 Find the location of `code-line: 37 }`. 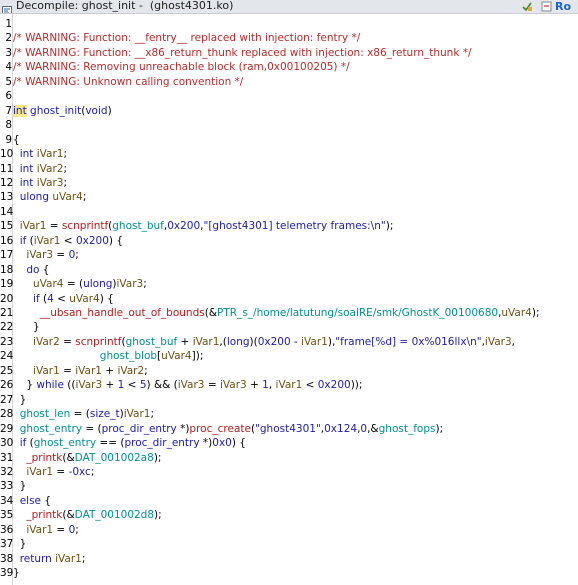

code-line: 37 } is located at coordinates (289, 544).